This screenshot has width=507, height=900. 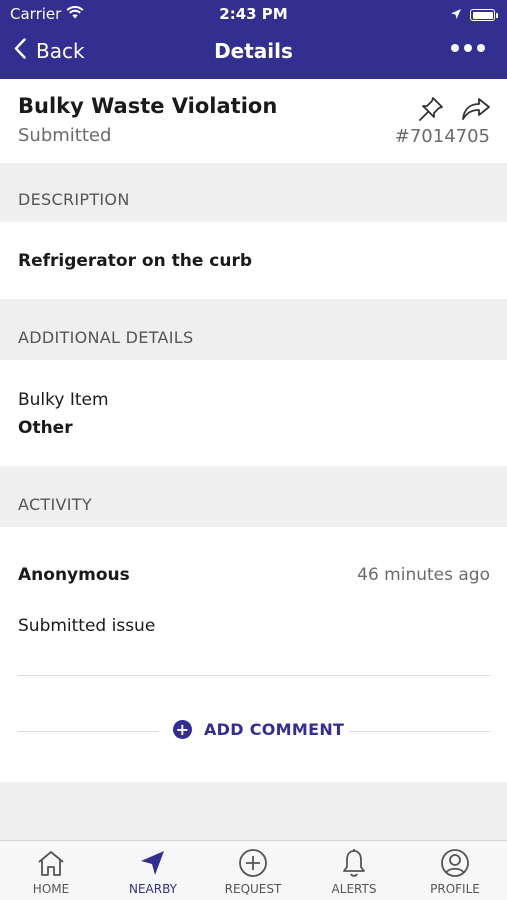 What do you see at coordinates (253, 121) in the screenshot?
I see `issue-header: Bulky Waste Violation Submitted #7014705` at bounding box center [253, 121].